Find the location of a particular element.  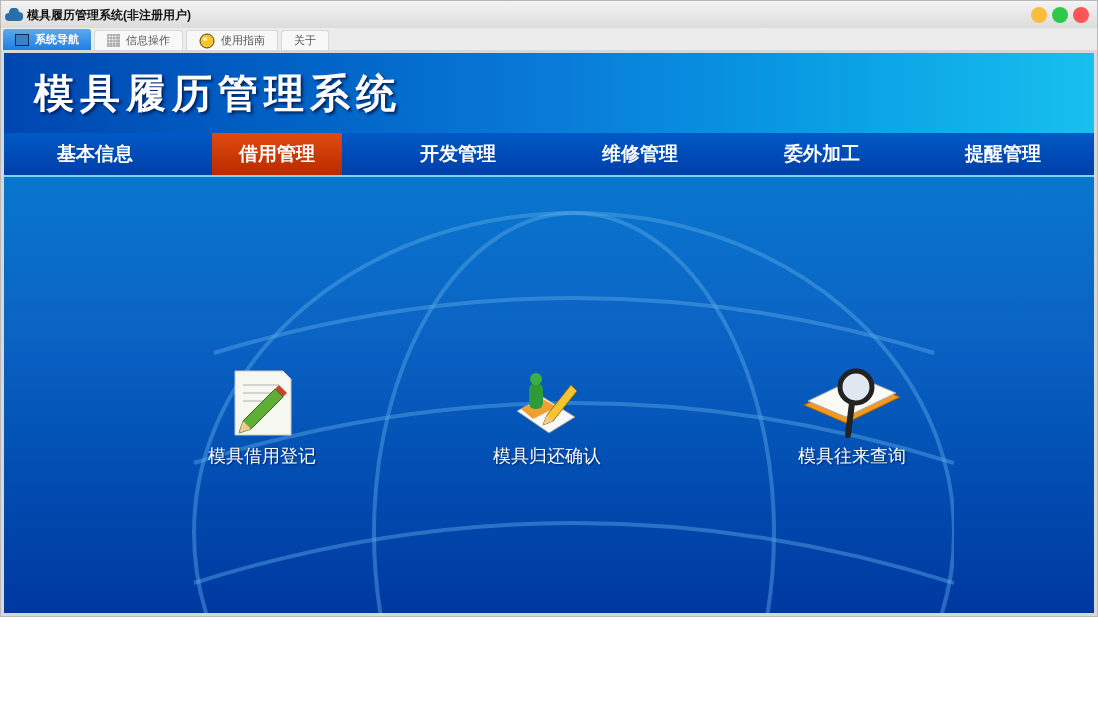

tab: 使用指南 is located at coordinates (232, 40).